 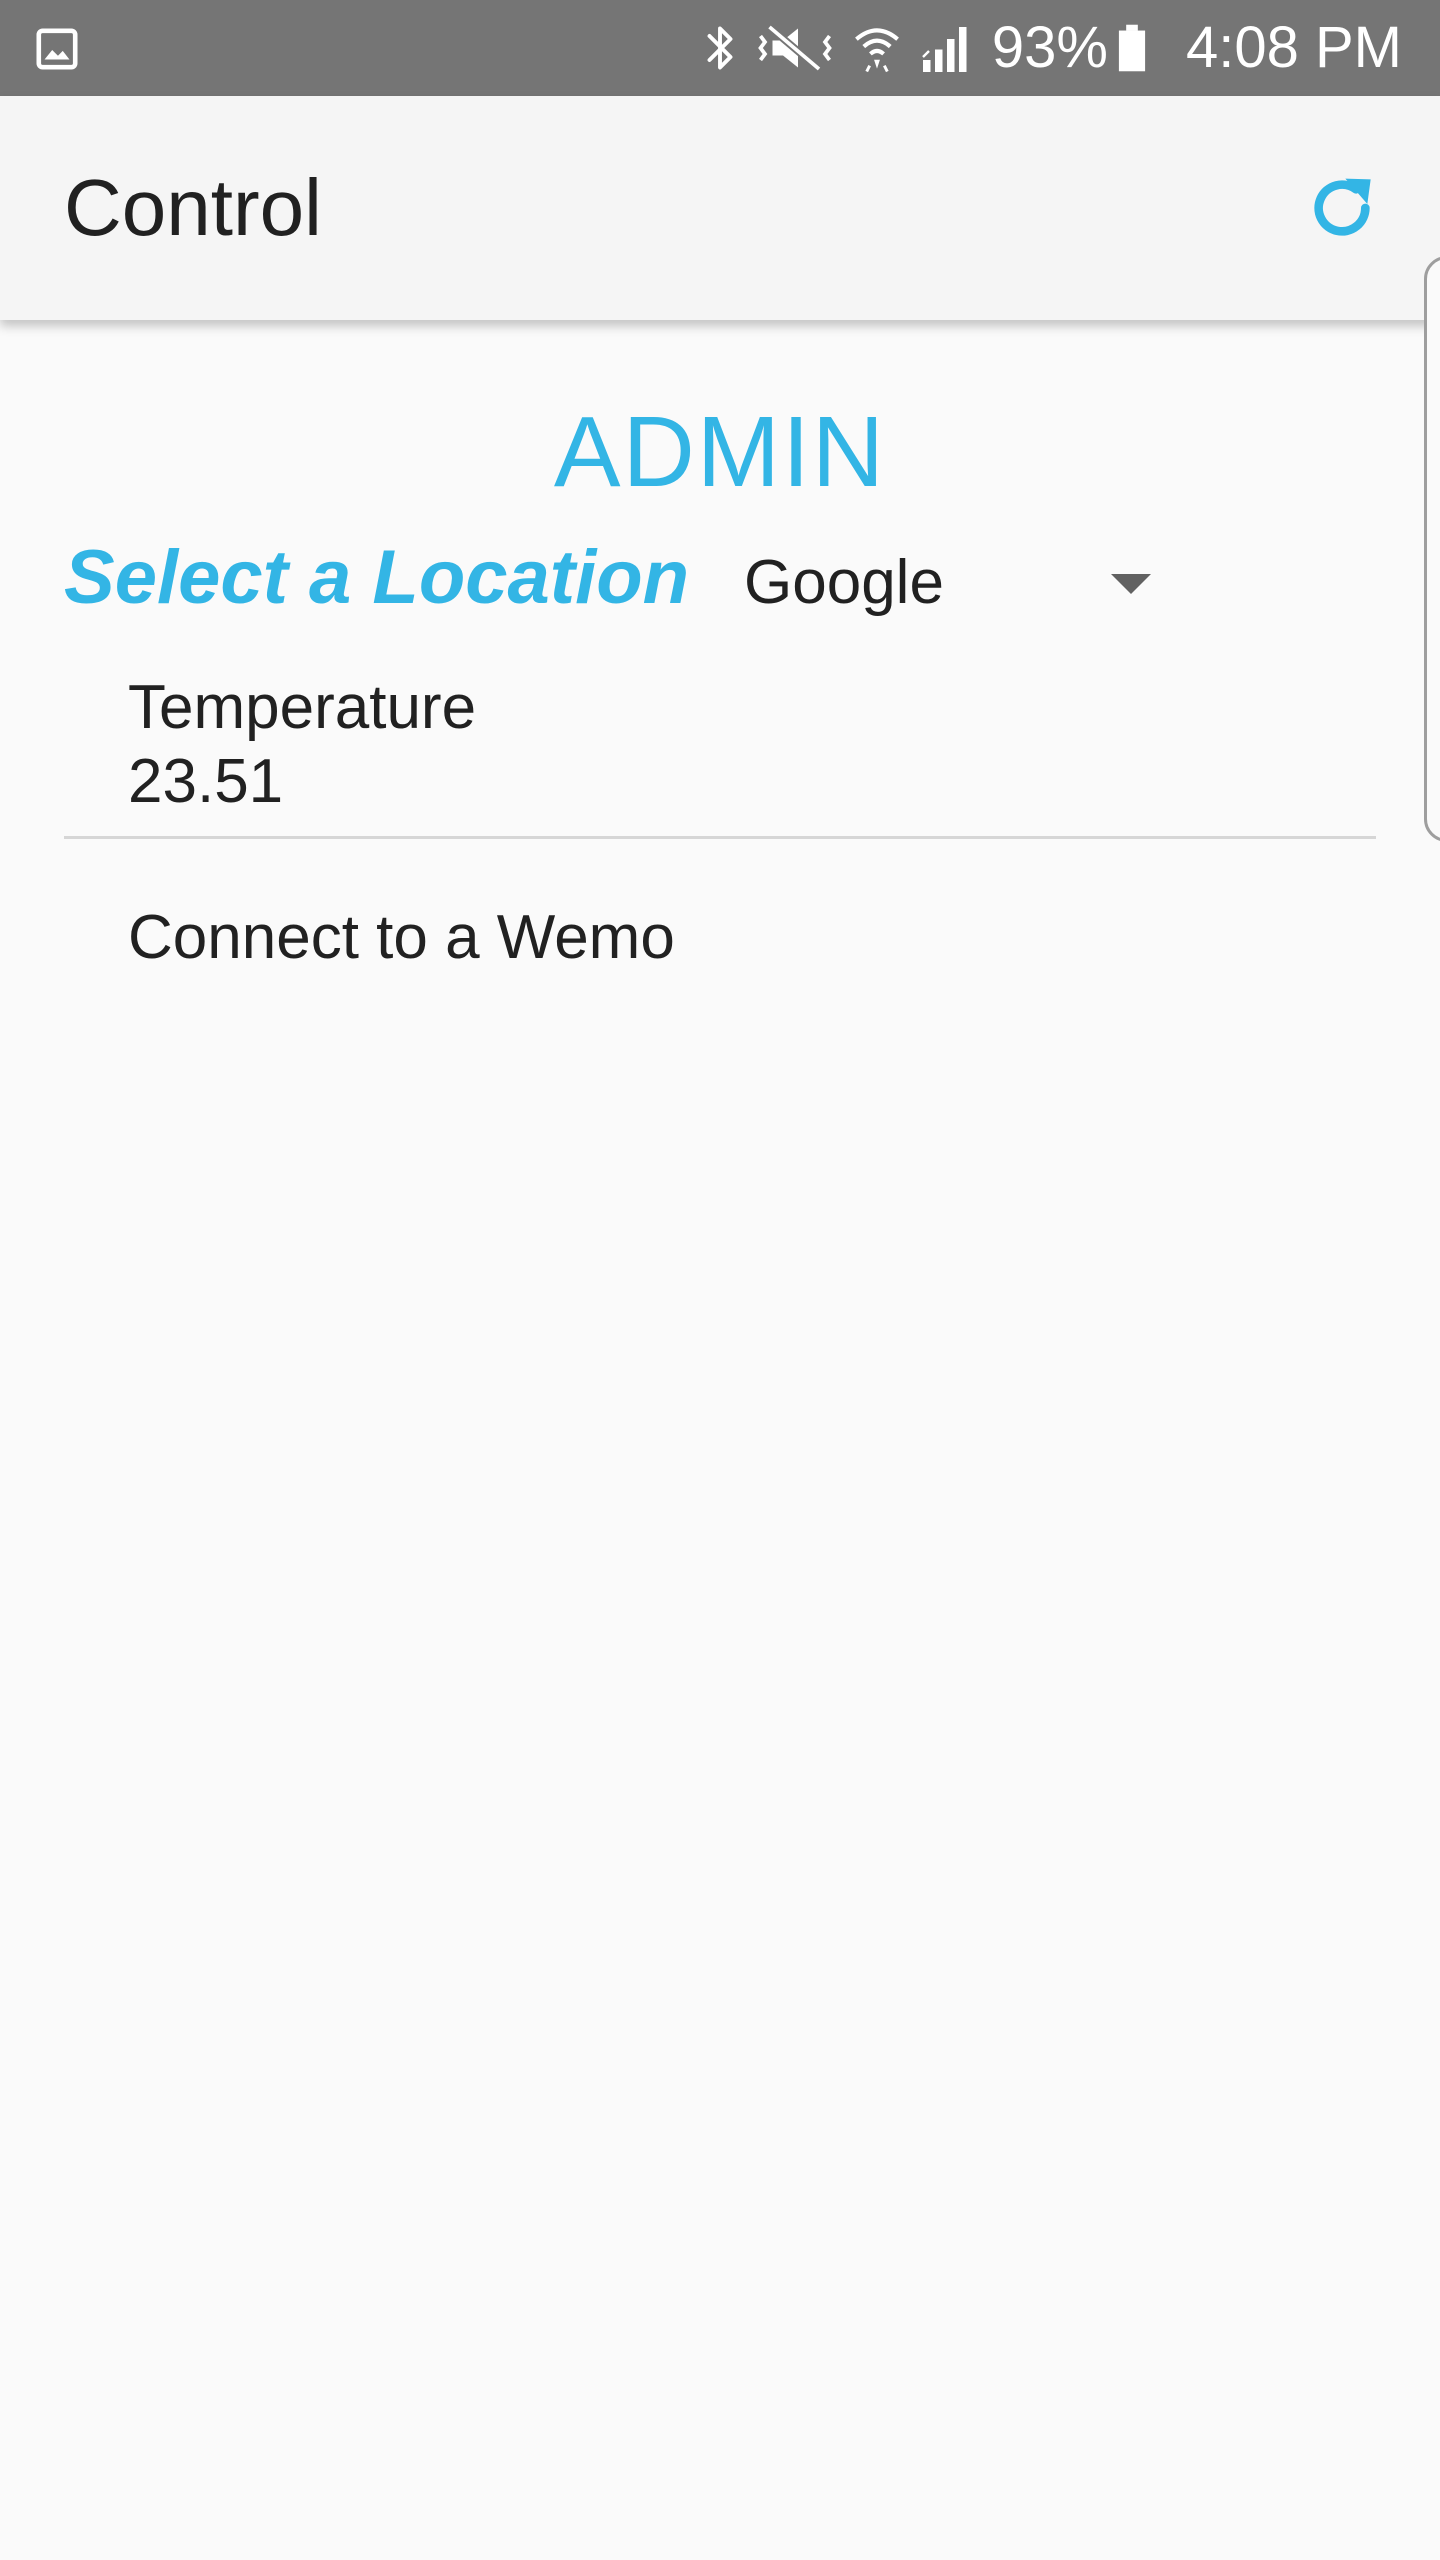 I want to click on vibrate-mute-icon, so click(x=795, y=48).